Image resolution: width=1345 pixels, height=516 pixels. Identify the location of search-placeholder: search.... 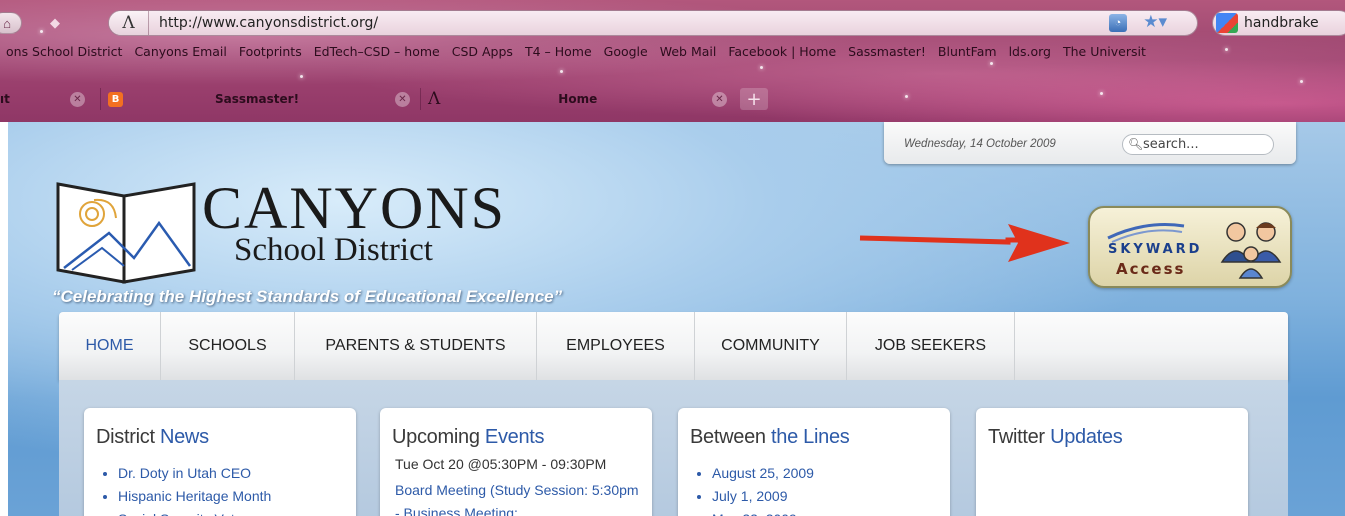
(1171, 144).